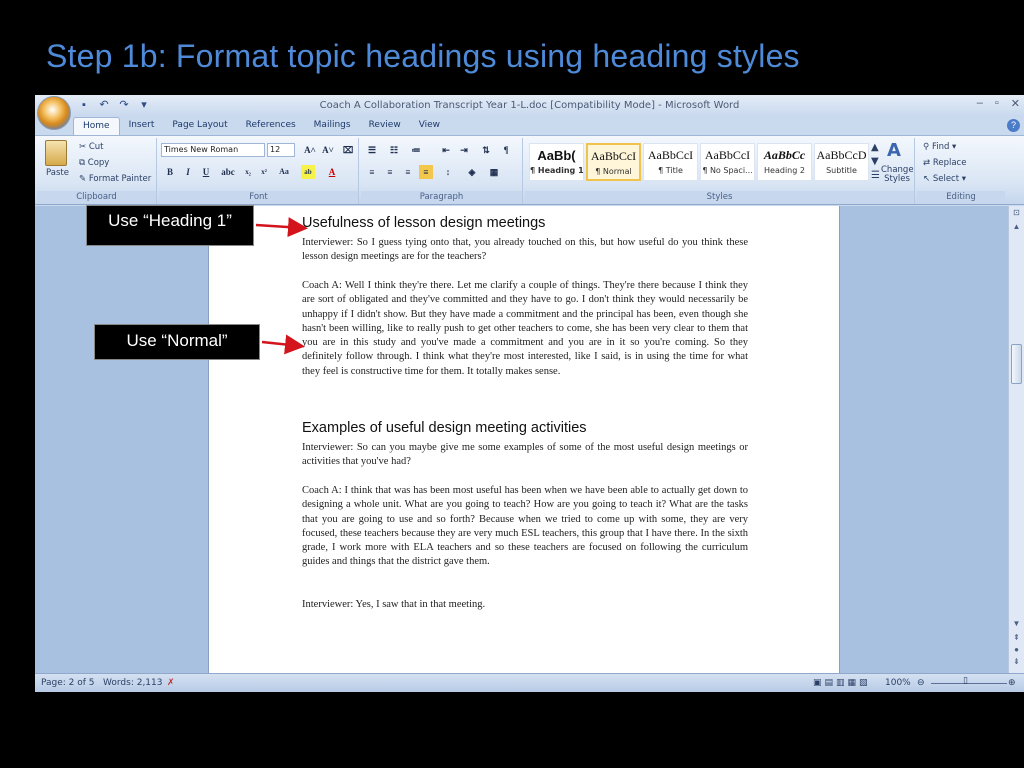 Image resolution: width=1024 pixels, height=768 pixels. I want to click on vertical-scrollbar: ⊡ ▲ ▼ ⇞ ● ⇟, so click(1016, 439).